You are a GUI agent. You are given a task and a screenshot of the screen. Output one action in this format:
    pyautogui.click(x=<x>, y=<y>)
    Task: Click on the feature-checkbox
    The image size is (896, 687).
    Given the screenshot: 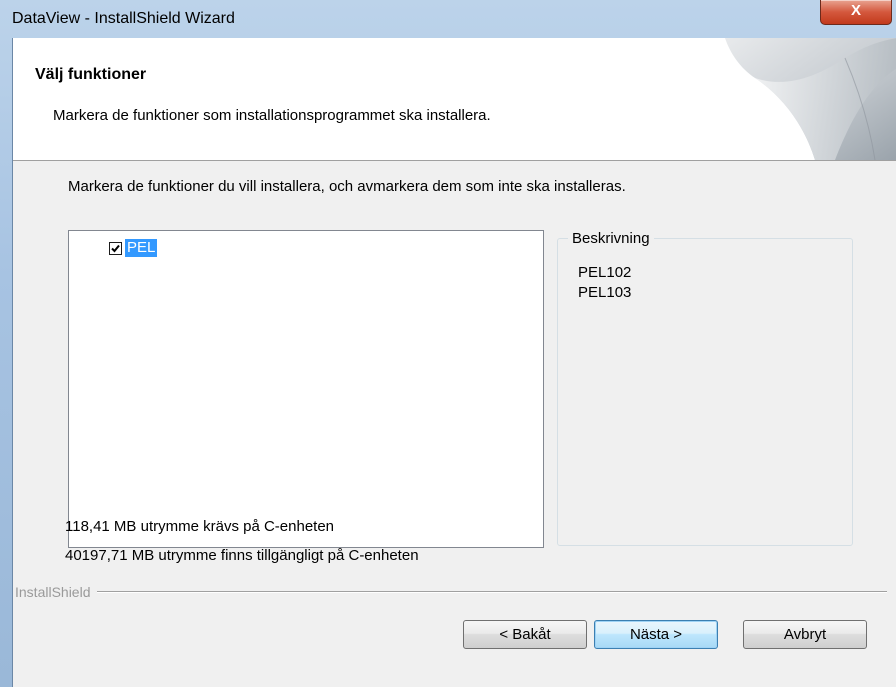 What is the action you would take?
    pyautogui.click(x=115, y=248)
    